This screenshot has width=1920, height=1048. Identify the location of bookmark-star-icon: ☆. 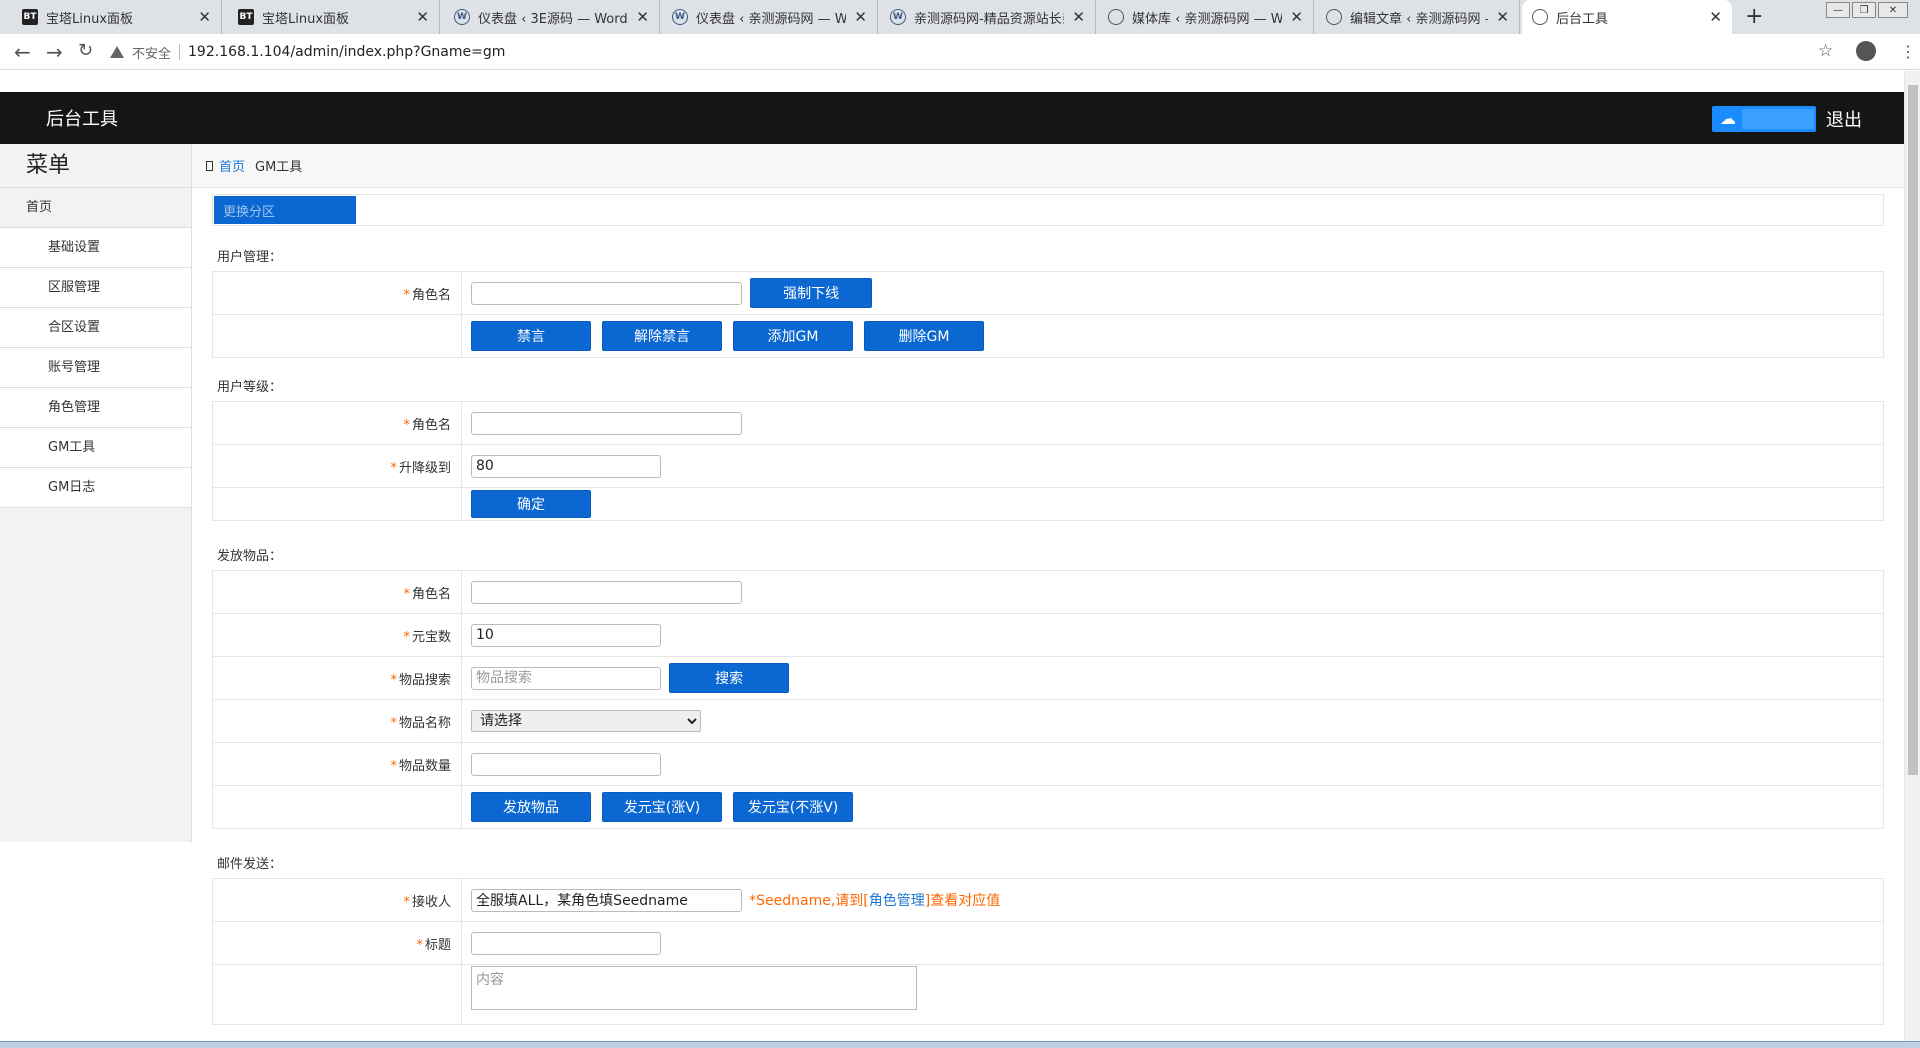
(1825, 51).